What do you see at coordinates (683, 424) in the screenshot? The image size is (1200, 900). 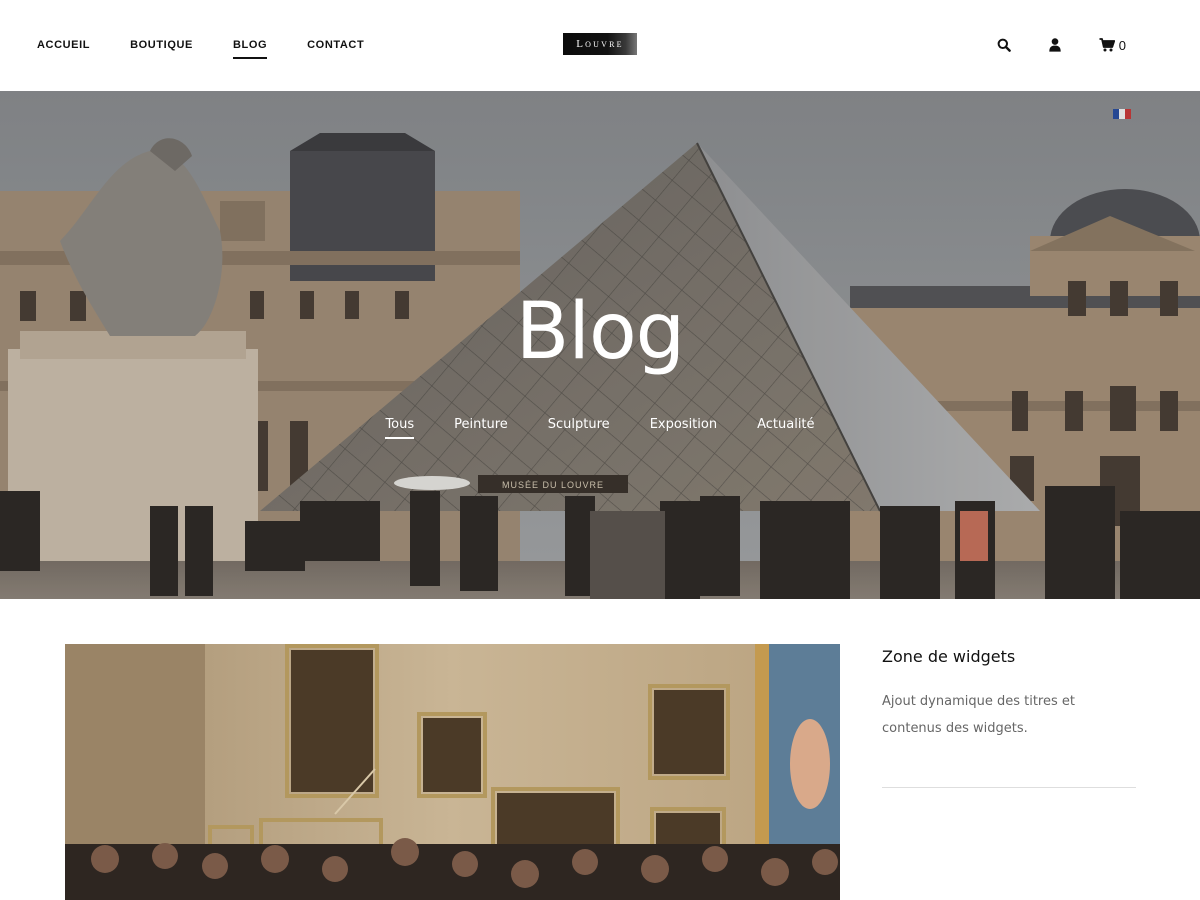 I see `category-exposition: Exposition` at bounding box center [683, 424].